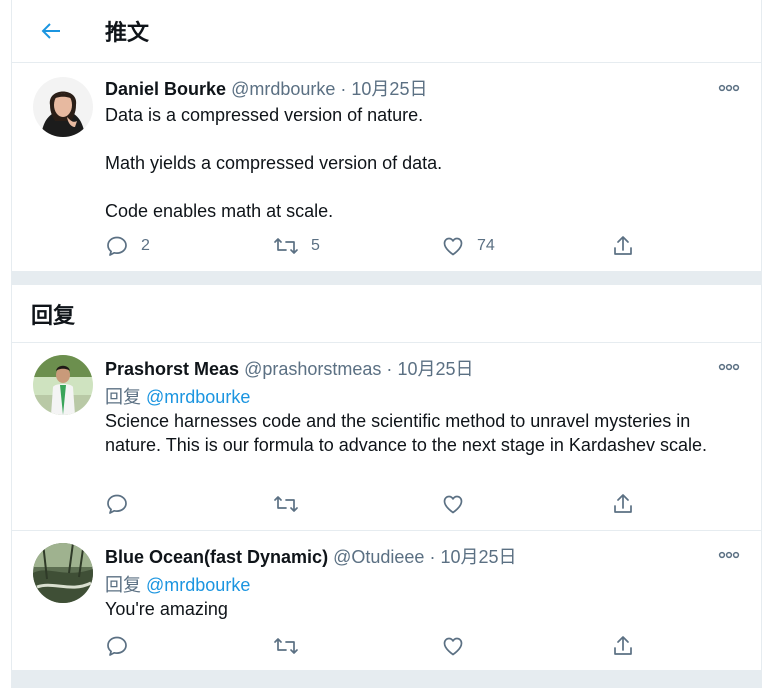  What do you see at coordinates (145, 245) in the screenshot?
I see `reply-count: 2` at bounding box center [145, 245].